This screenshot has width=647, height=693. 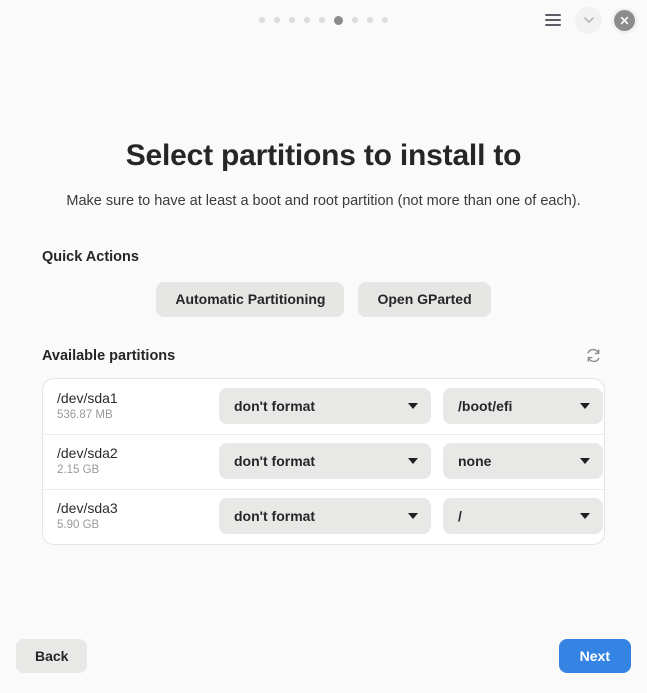 I want to click on quick-actions-buttons: Automatic Partitioning Open GParted, so click(x=323, y=299).